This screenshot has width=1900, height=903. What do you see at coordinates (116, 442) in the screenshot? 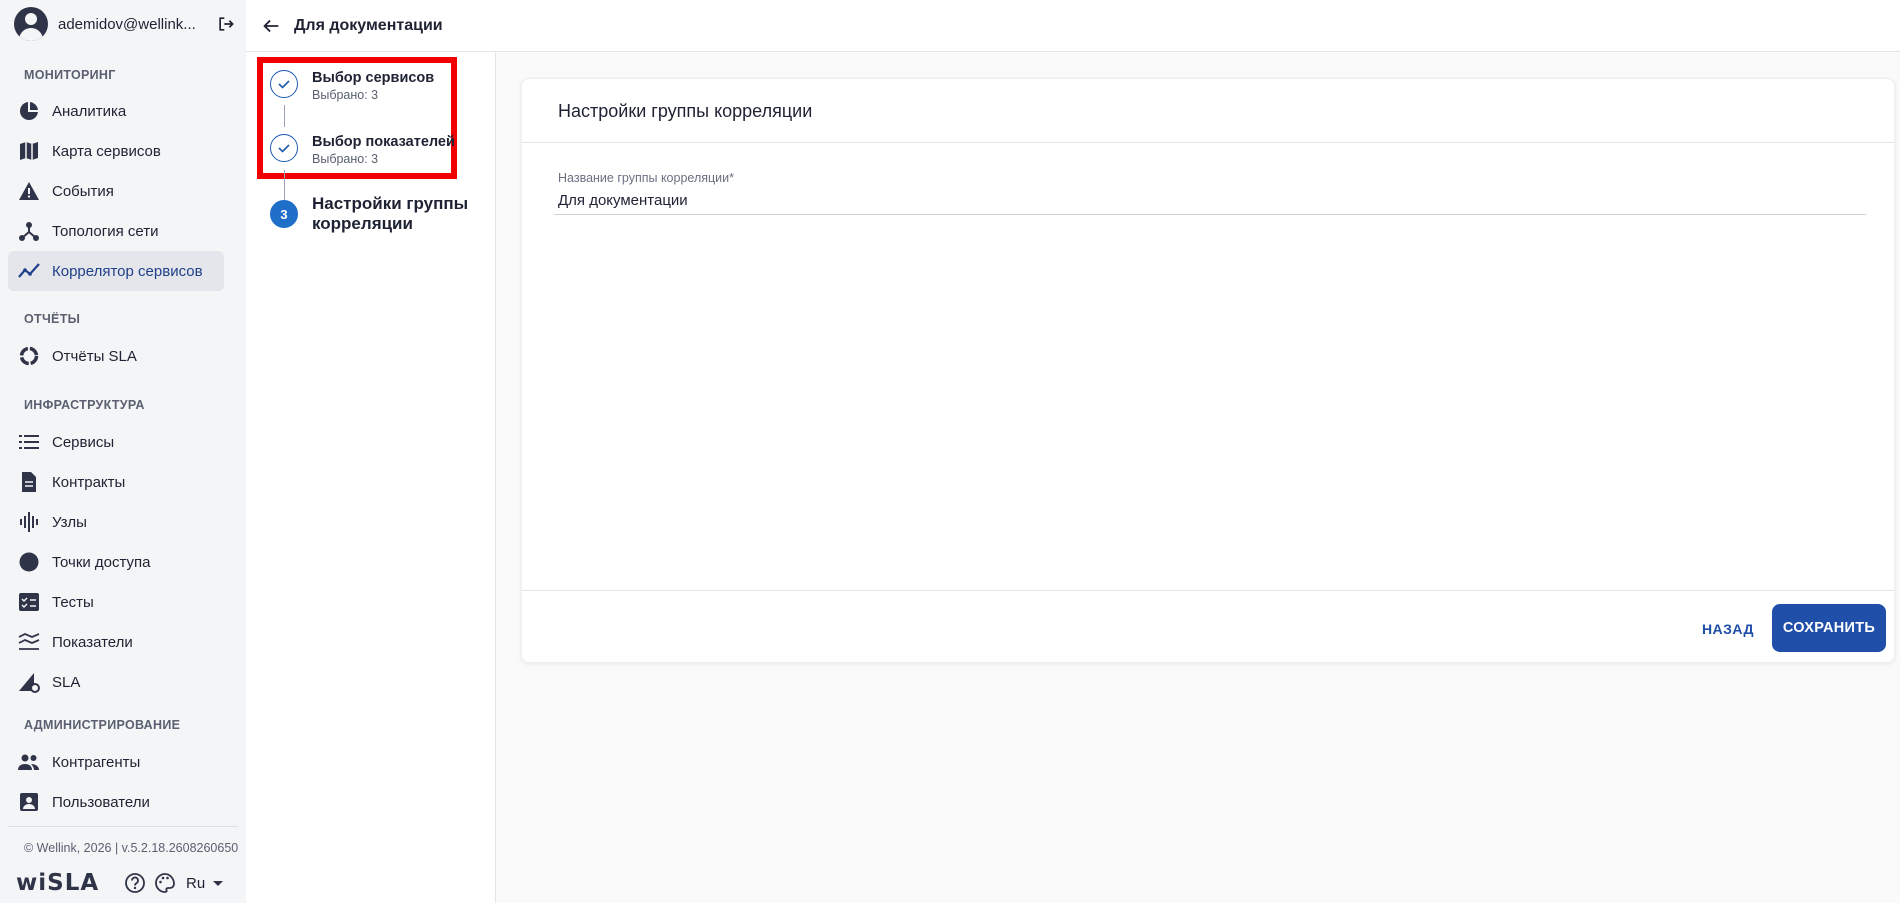
I see `sidebar-item-services: Сервисы` at bounding box center [116, 442].